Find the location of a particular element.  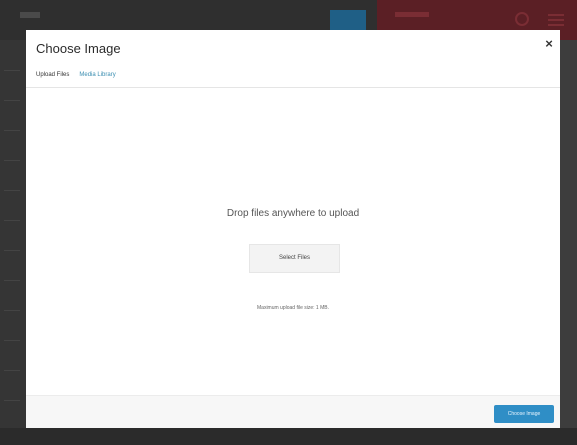

background-sidebar is located at coordinates (13, 242).